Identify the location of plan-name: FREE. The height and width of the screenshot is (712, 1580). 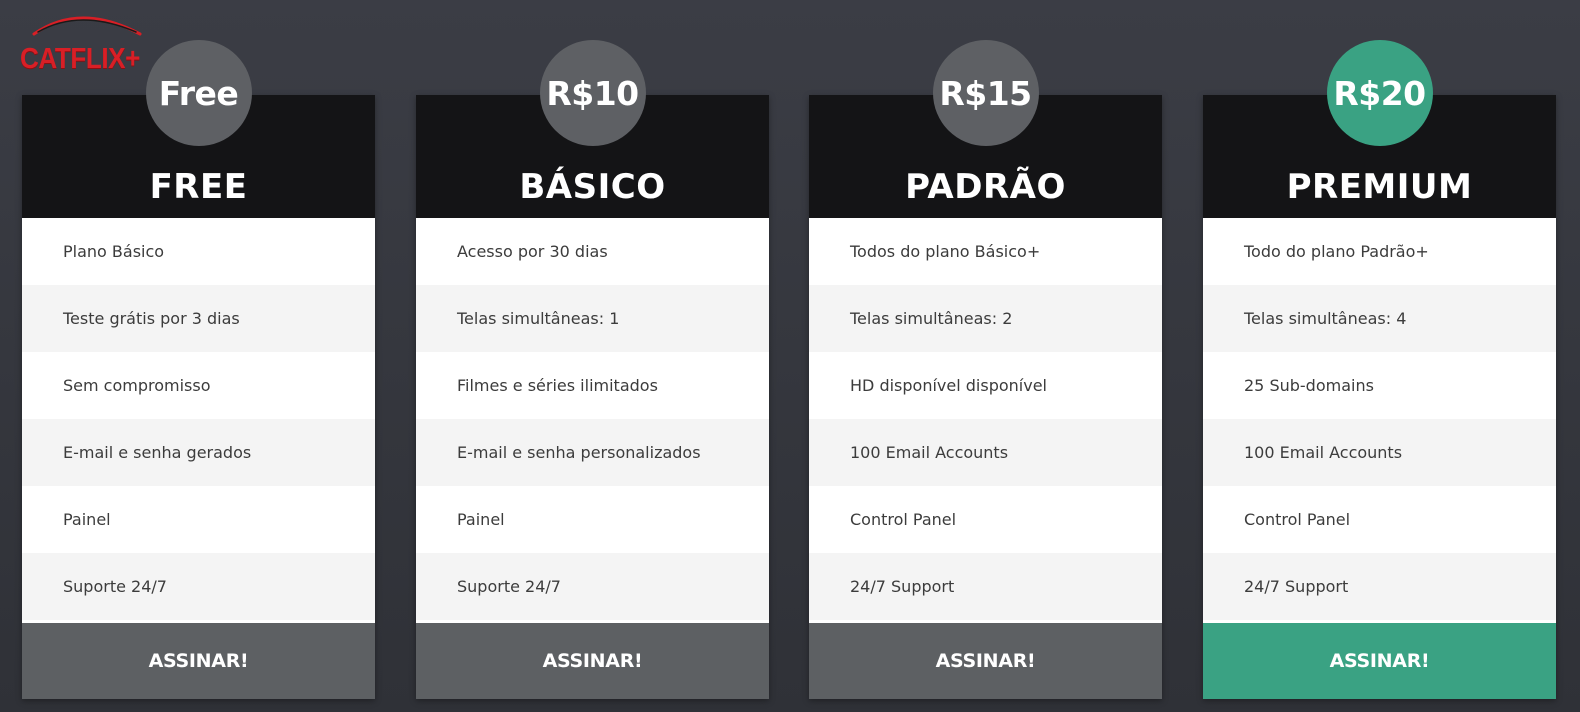
(198, 187).